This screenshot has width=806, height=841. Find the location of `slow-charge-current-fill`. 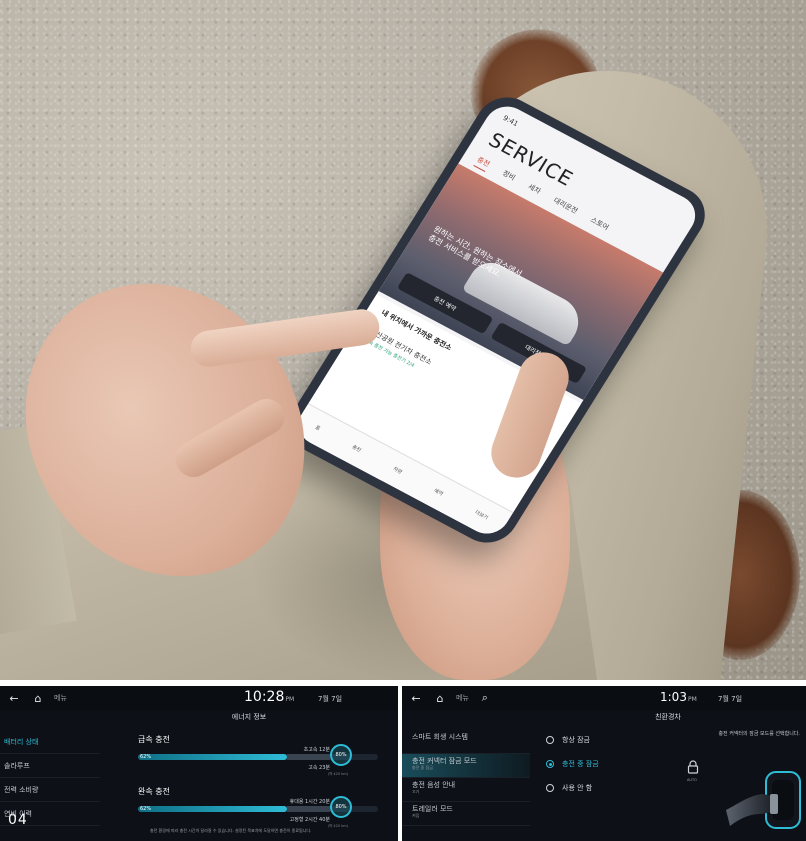

slow-charge-current-fill is located at coordinates (212, 809).